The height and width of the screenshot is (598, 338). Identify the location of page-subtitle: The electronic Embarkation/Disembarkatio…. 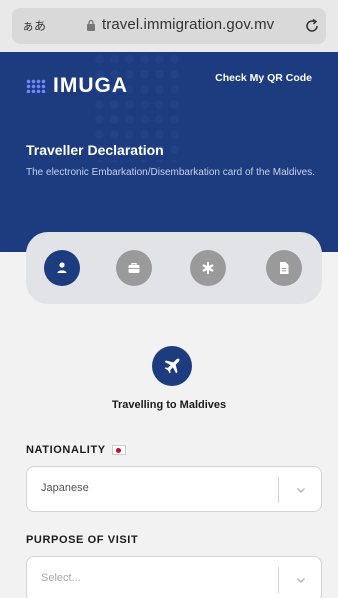
(171, 172).